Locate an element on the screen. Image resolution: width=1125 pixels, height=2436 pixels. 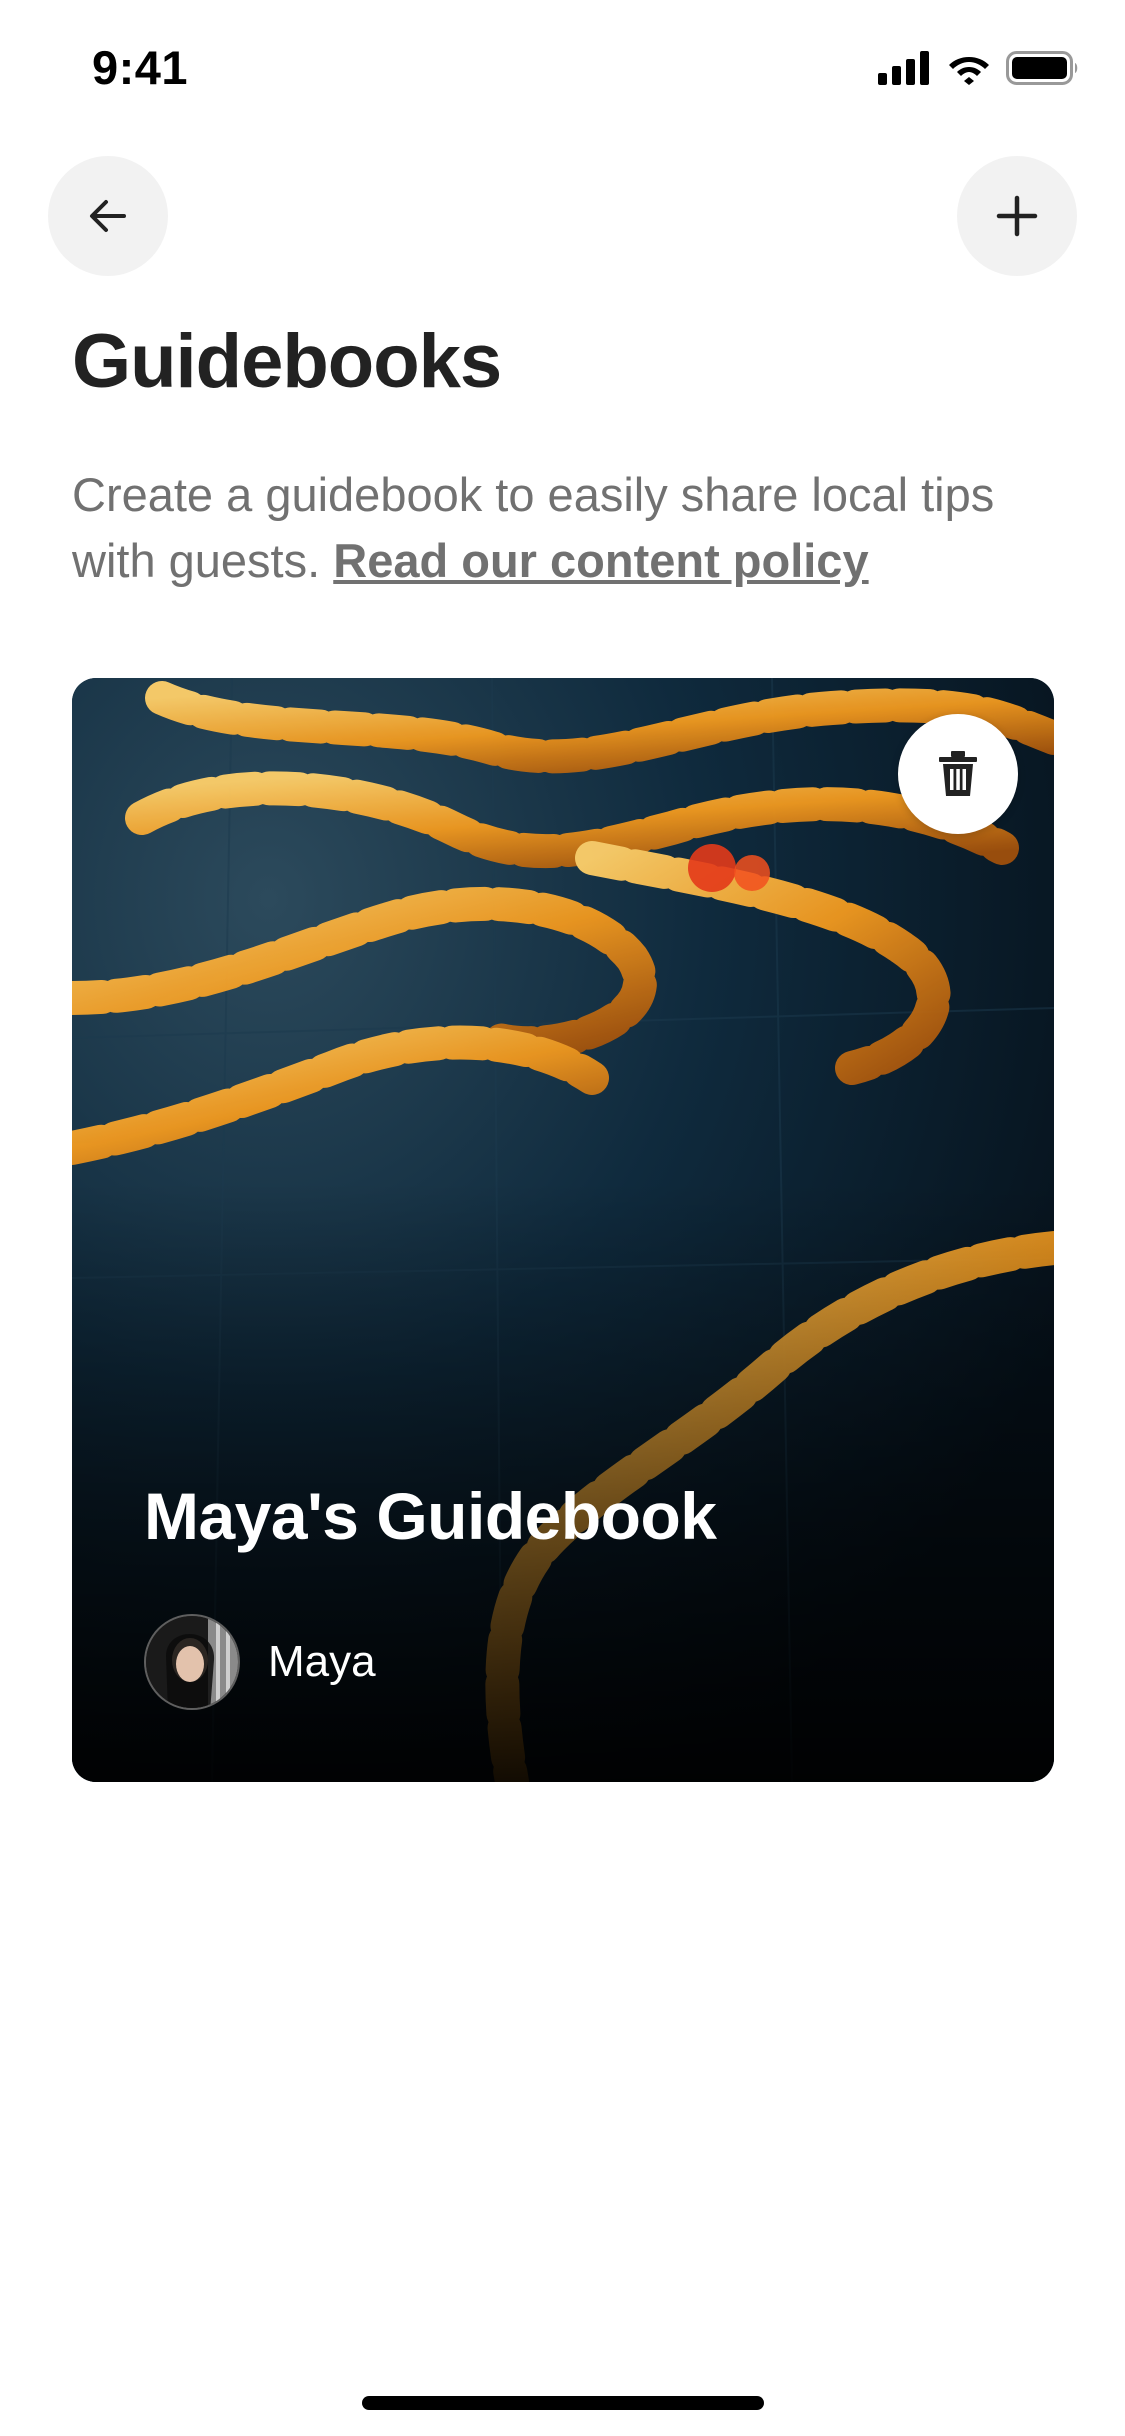
add-guidebook-button is located at coordinates (1017, 216).